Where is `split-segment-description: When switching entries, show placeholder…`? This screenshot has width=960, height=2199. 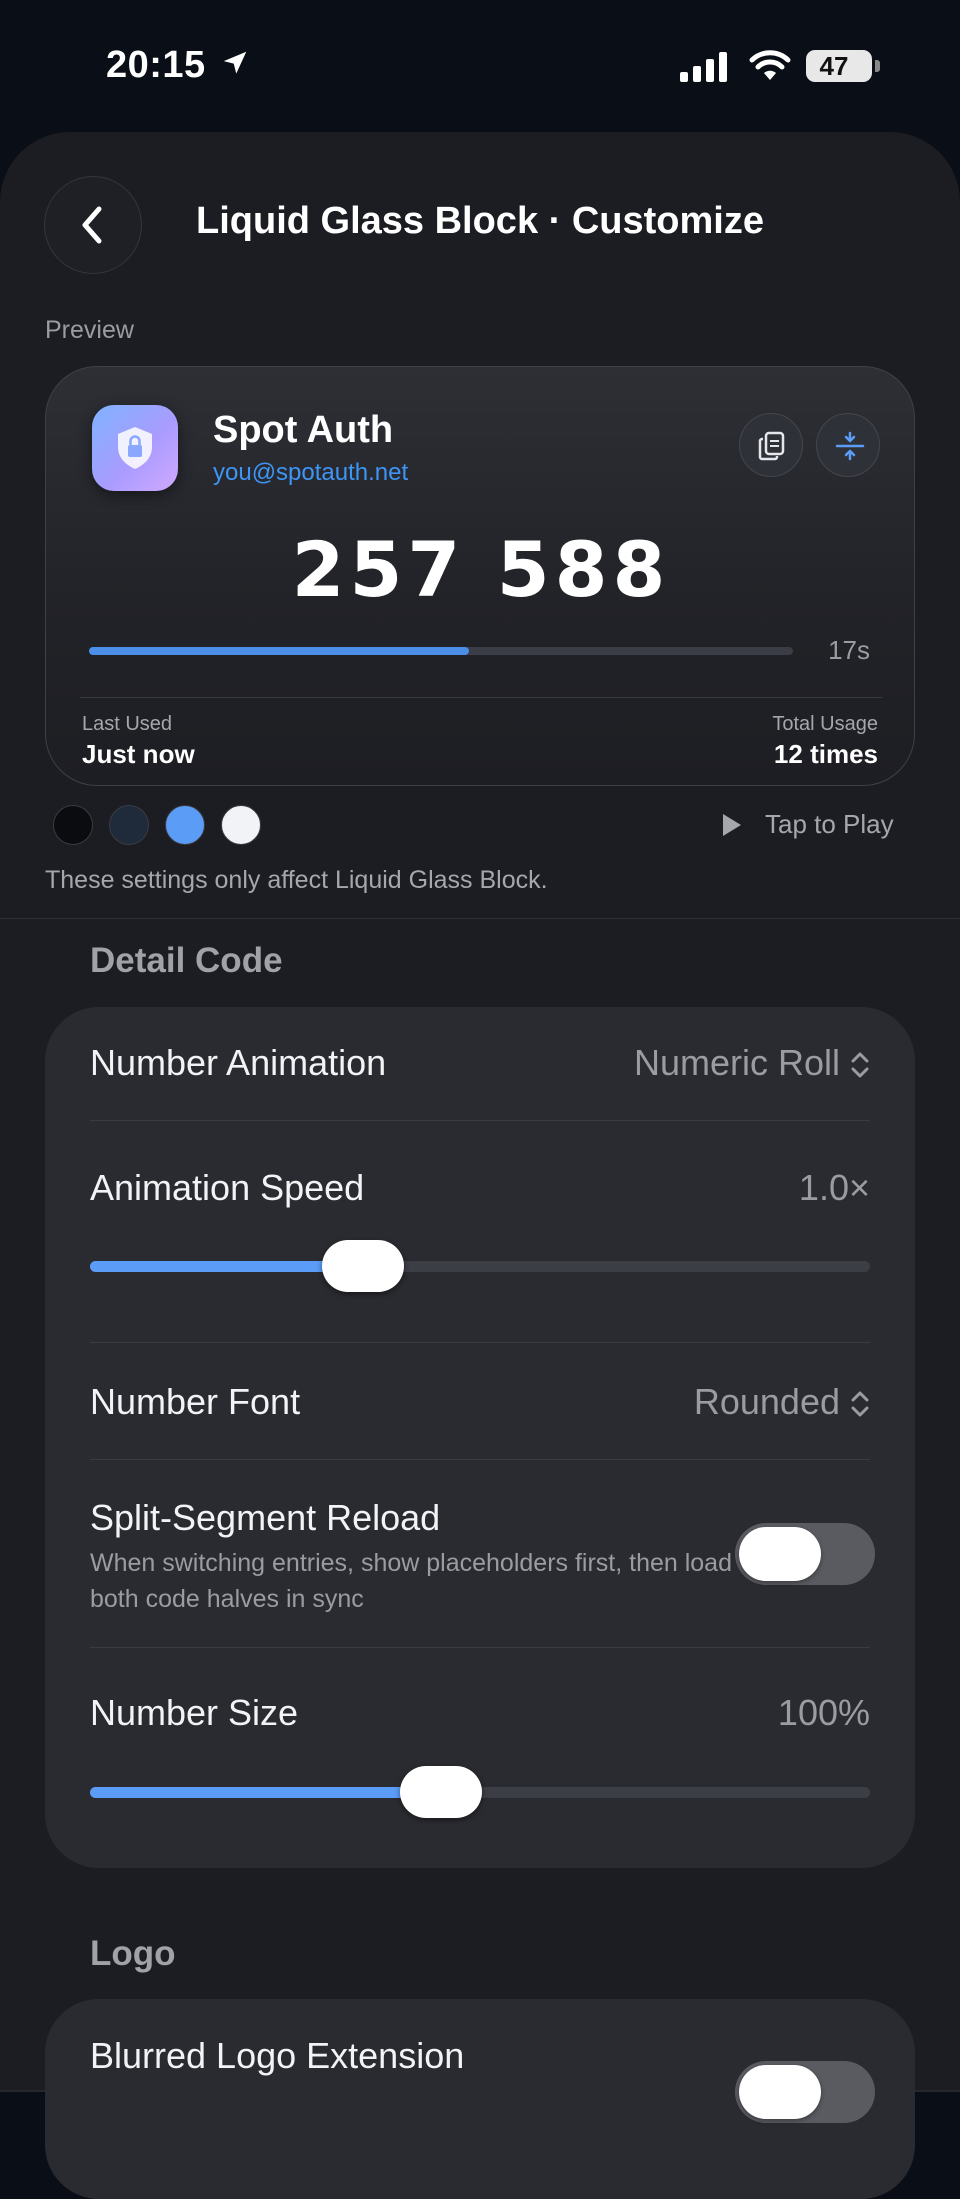 split-segment-description: When switching entries, show placeholder… is located at coordinates (411, 1581).